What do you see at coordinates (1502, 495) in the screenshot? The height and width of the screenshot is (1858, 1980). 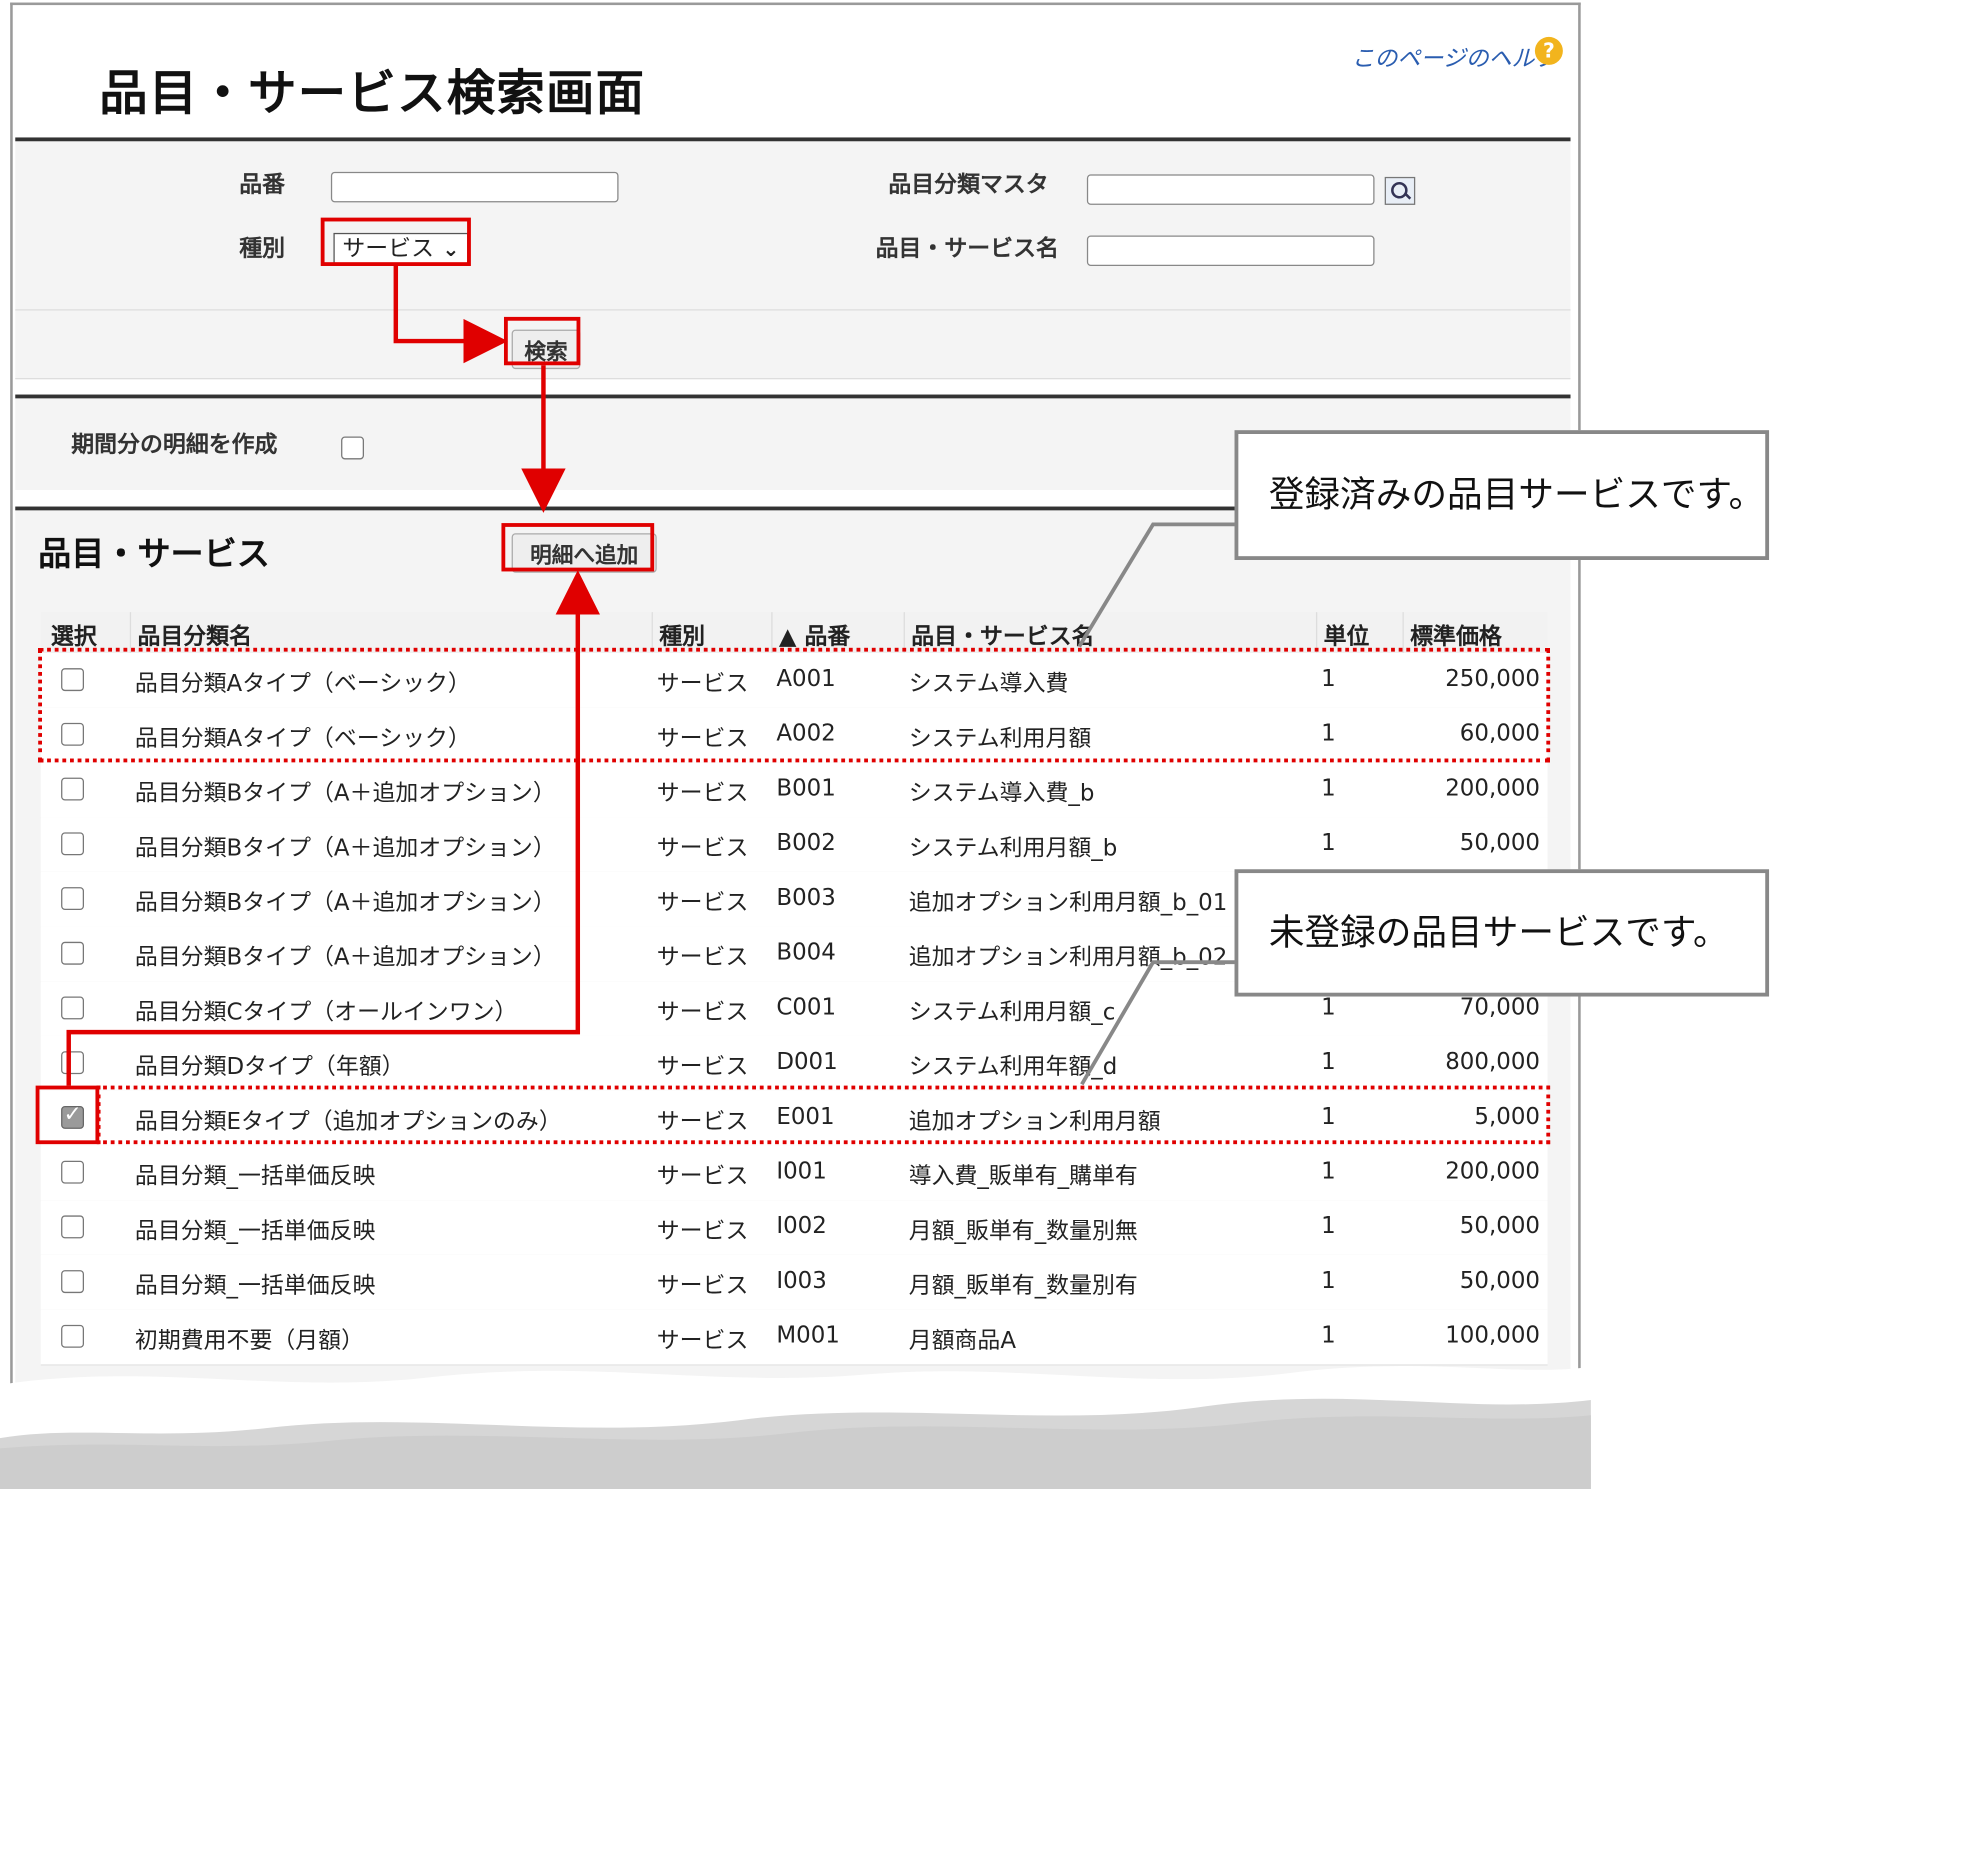 I see `registered-callout: 登録済みの品目サービスです。` at bounding box center [1502, 495].